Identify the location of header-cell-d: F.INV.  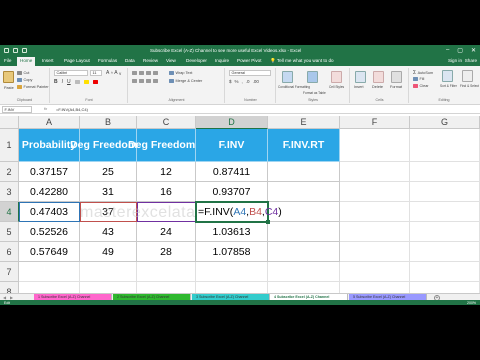
(232, 145).